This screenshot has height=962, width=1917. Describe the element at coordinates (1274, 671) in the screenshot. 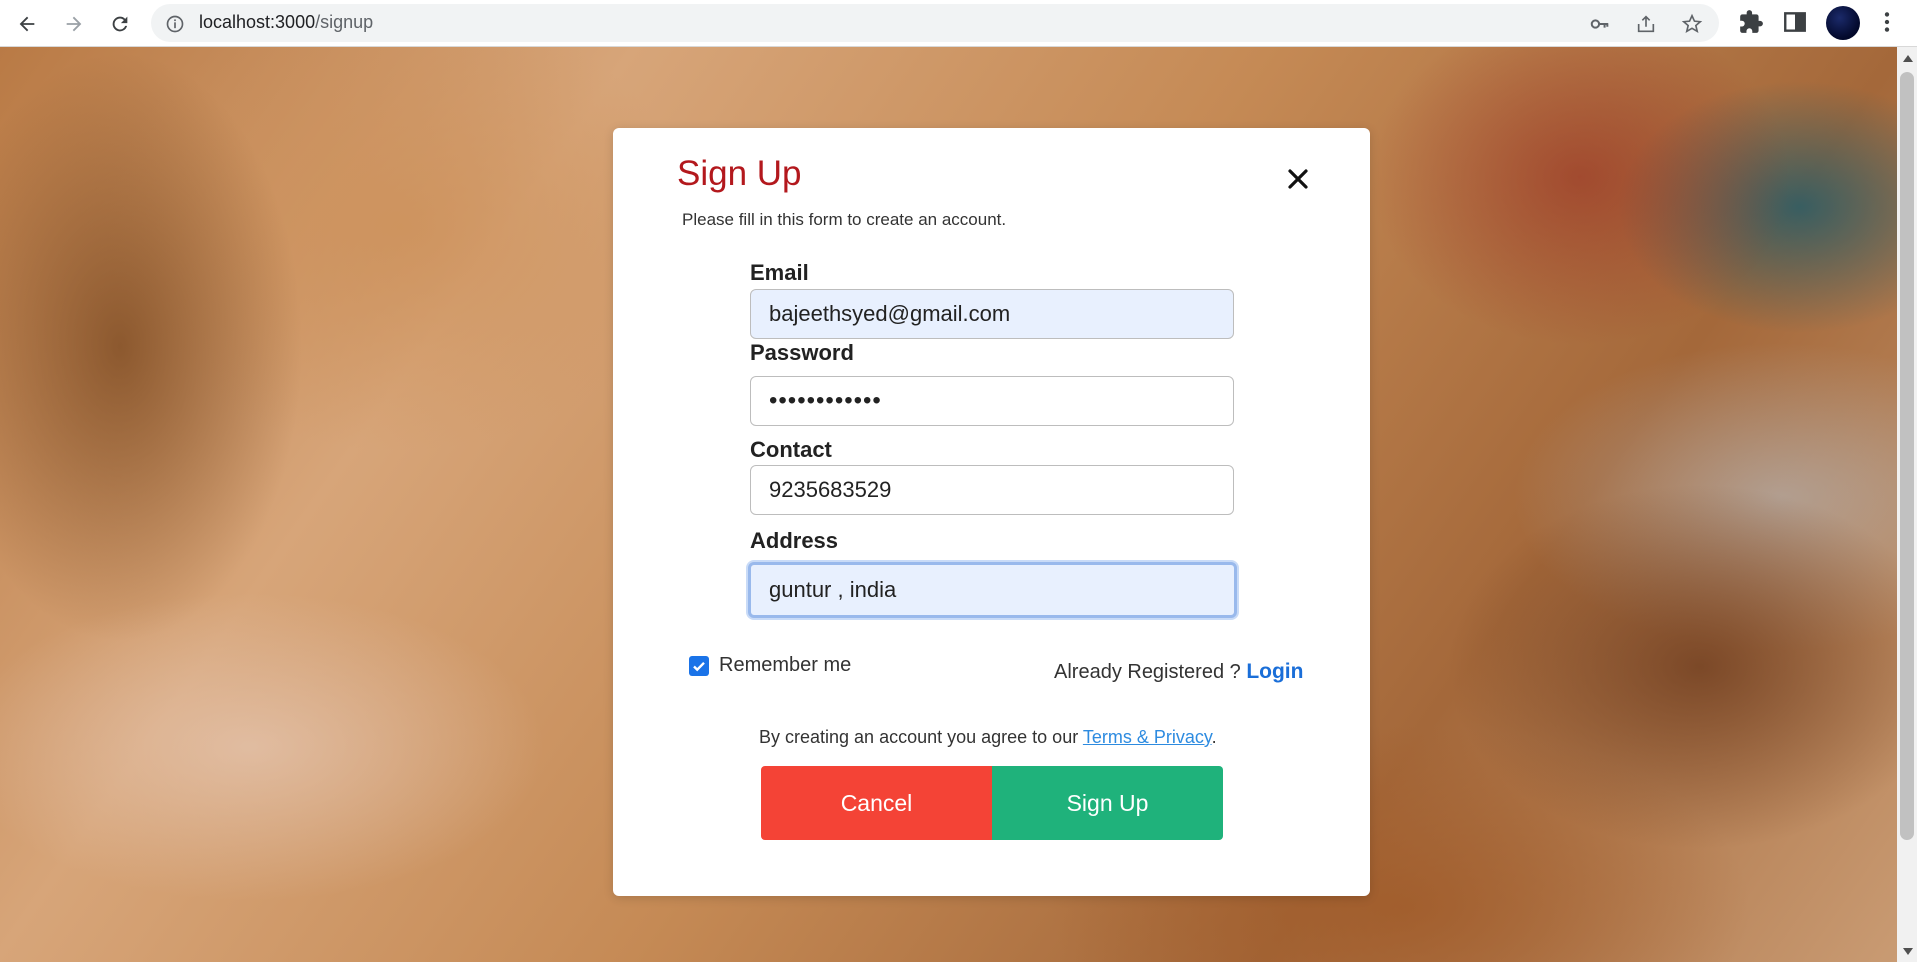

I see `login-link: Login` at that location.